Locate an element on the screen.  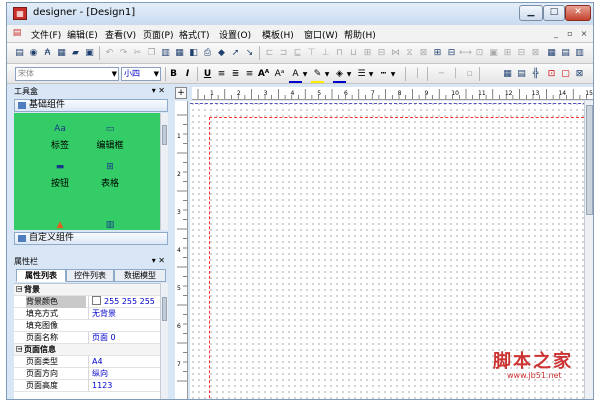
basic-components-group: 基础组件 is located at coordinates (91, 105).